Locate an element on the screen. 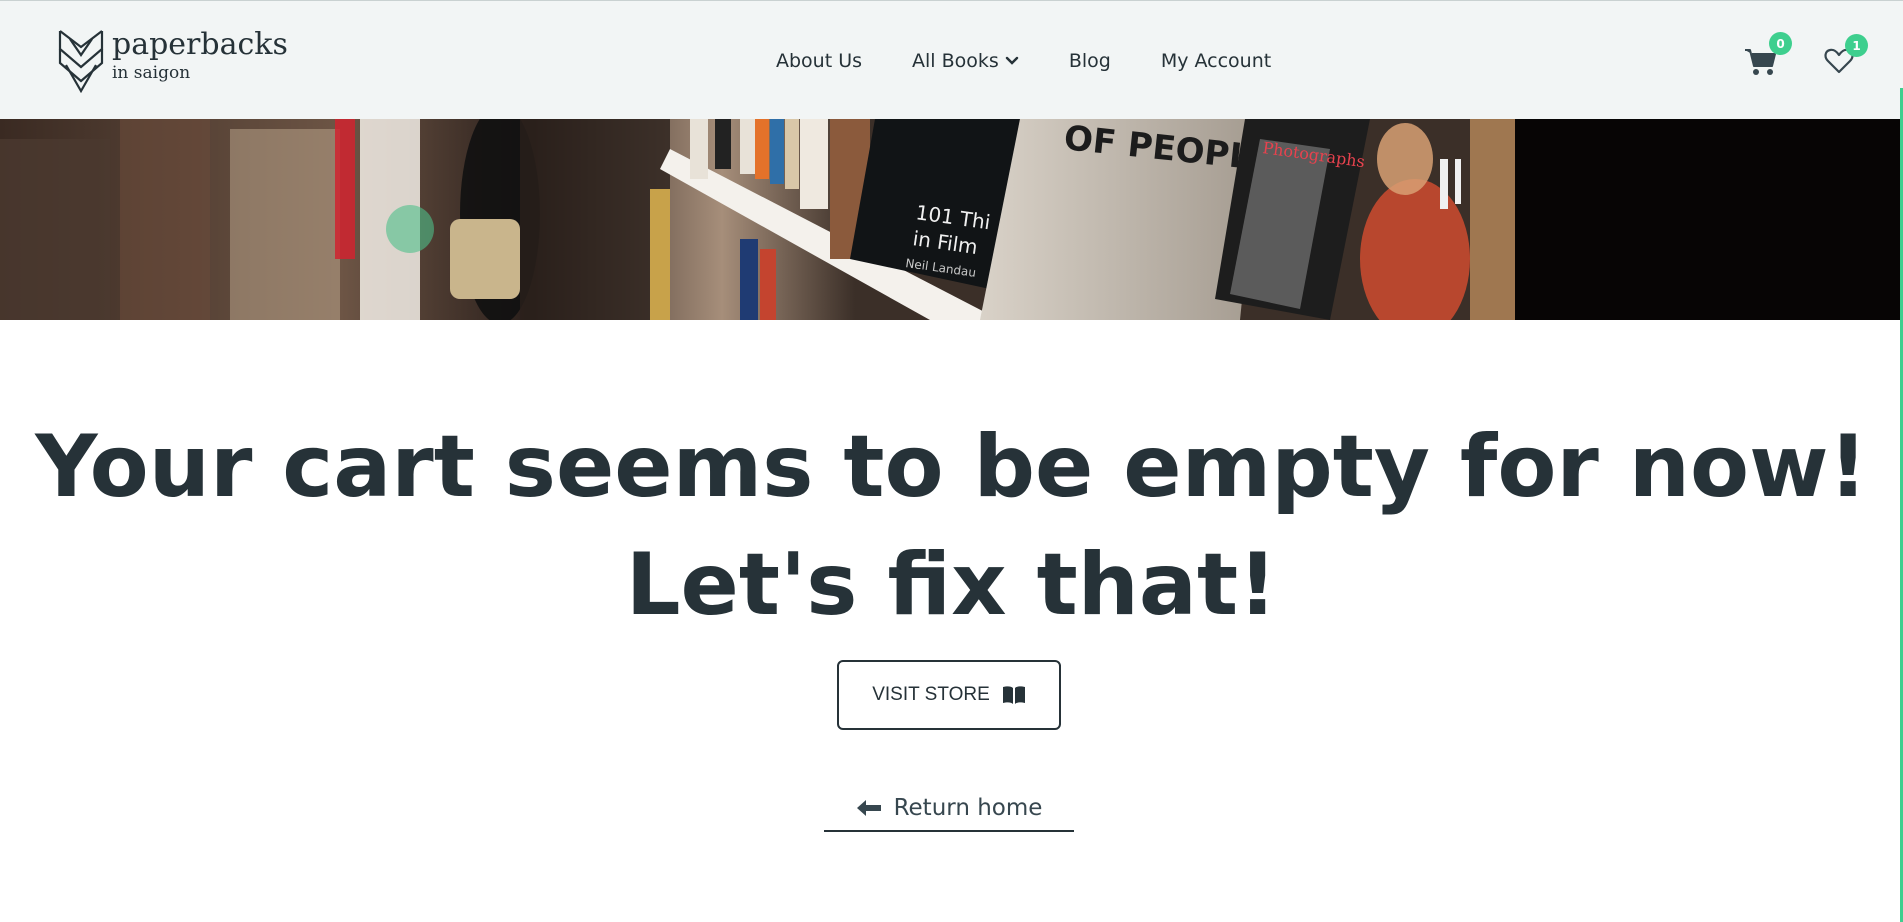 The width and height of the screenshot is (1903, 922). return-home-link: Return home is located at coordinates (949, 809).